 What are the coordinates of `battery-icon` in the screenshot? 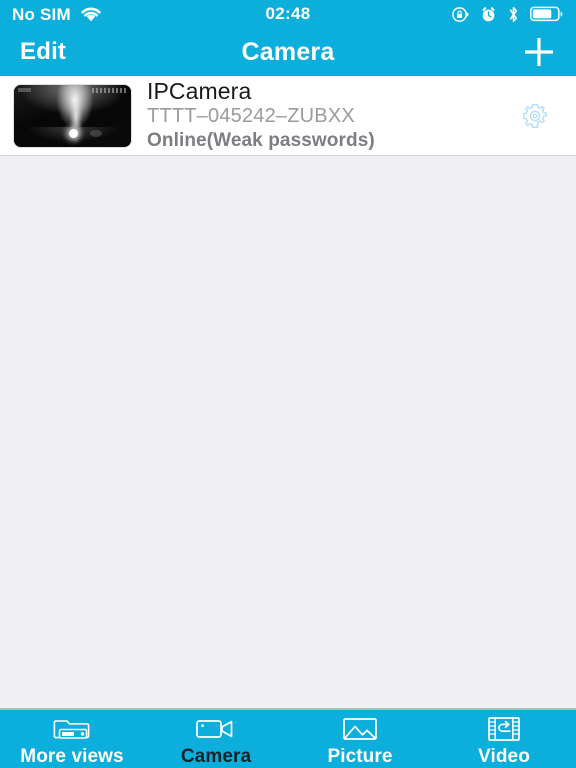 It's located at (547, 14).